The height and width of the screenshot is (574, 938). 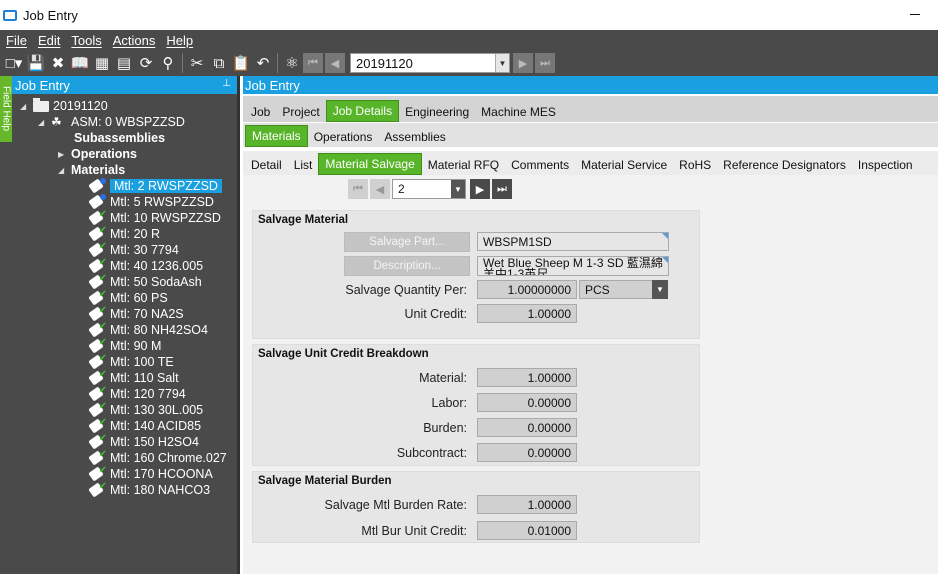 I want to click on tree-node-label: Mtl: 160 Chrome.027, so click(x=168, y=458).